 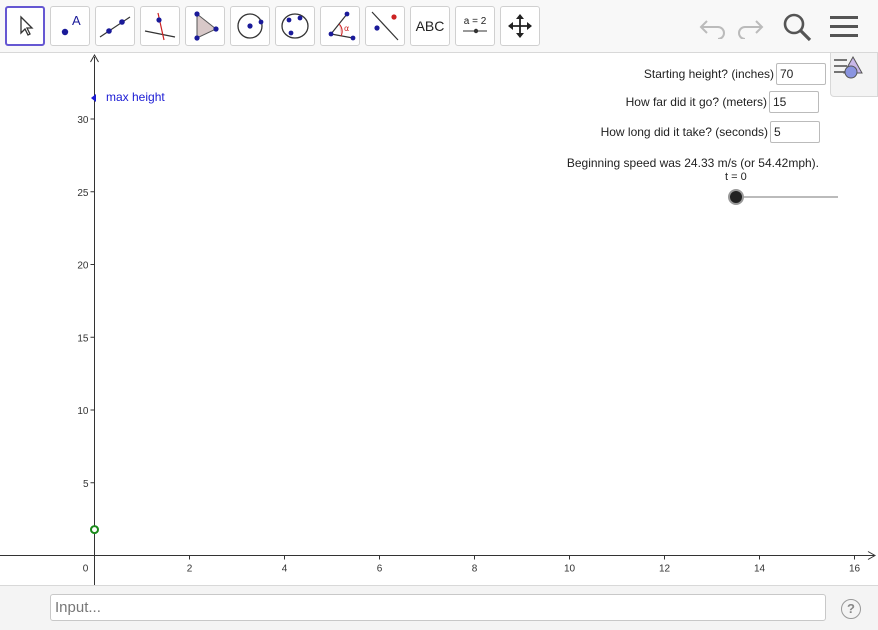 What do you see at coordinates (380, 569) in the screenshot?
I see `x-tick-label: 6` at bounding box center [380, 569].